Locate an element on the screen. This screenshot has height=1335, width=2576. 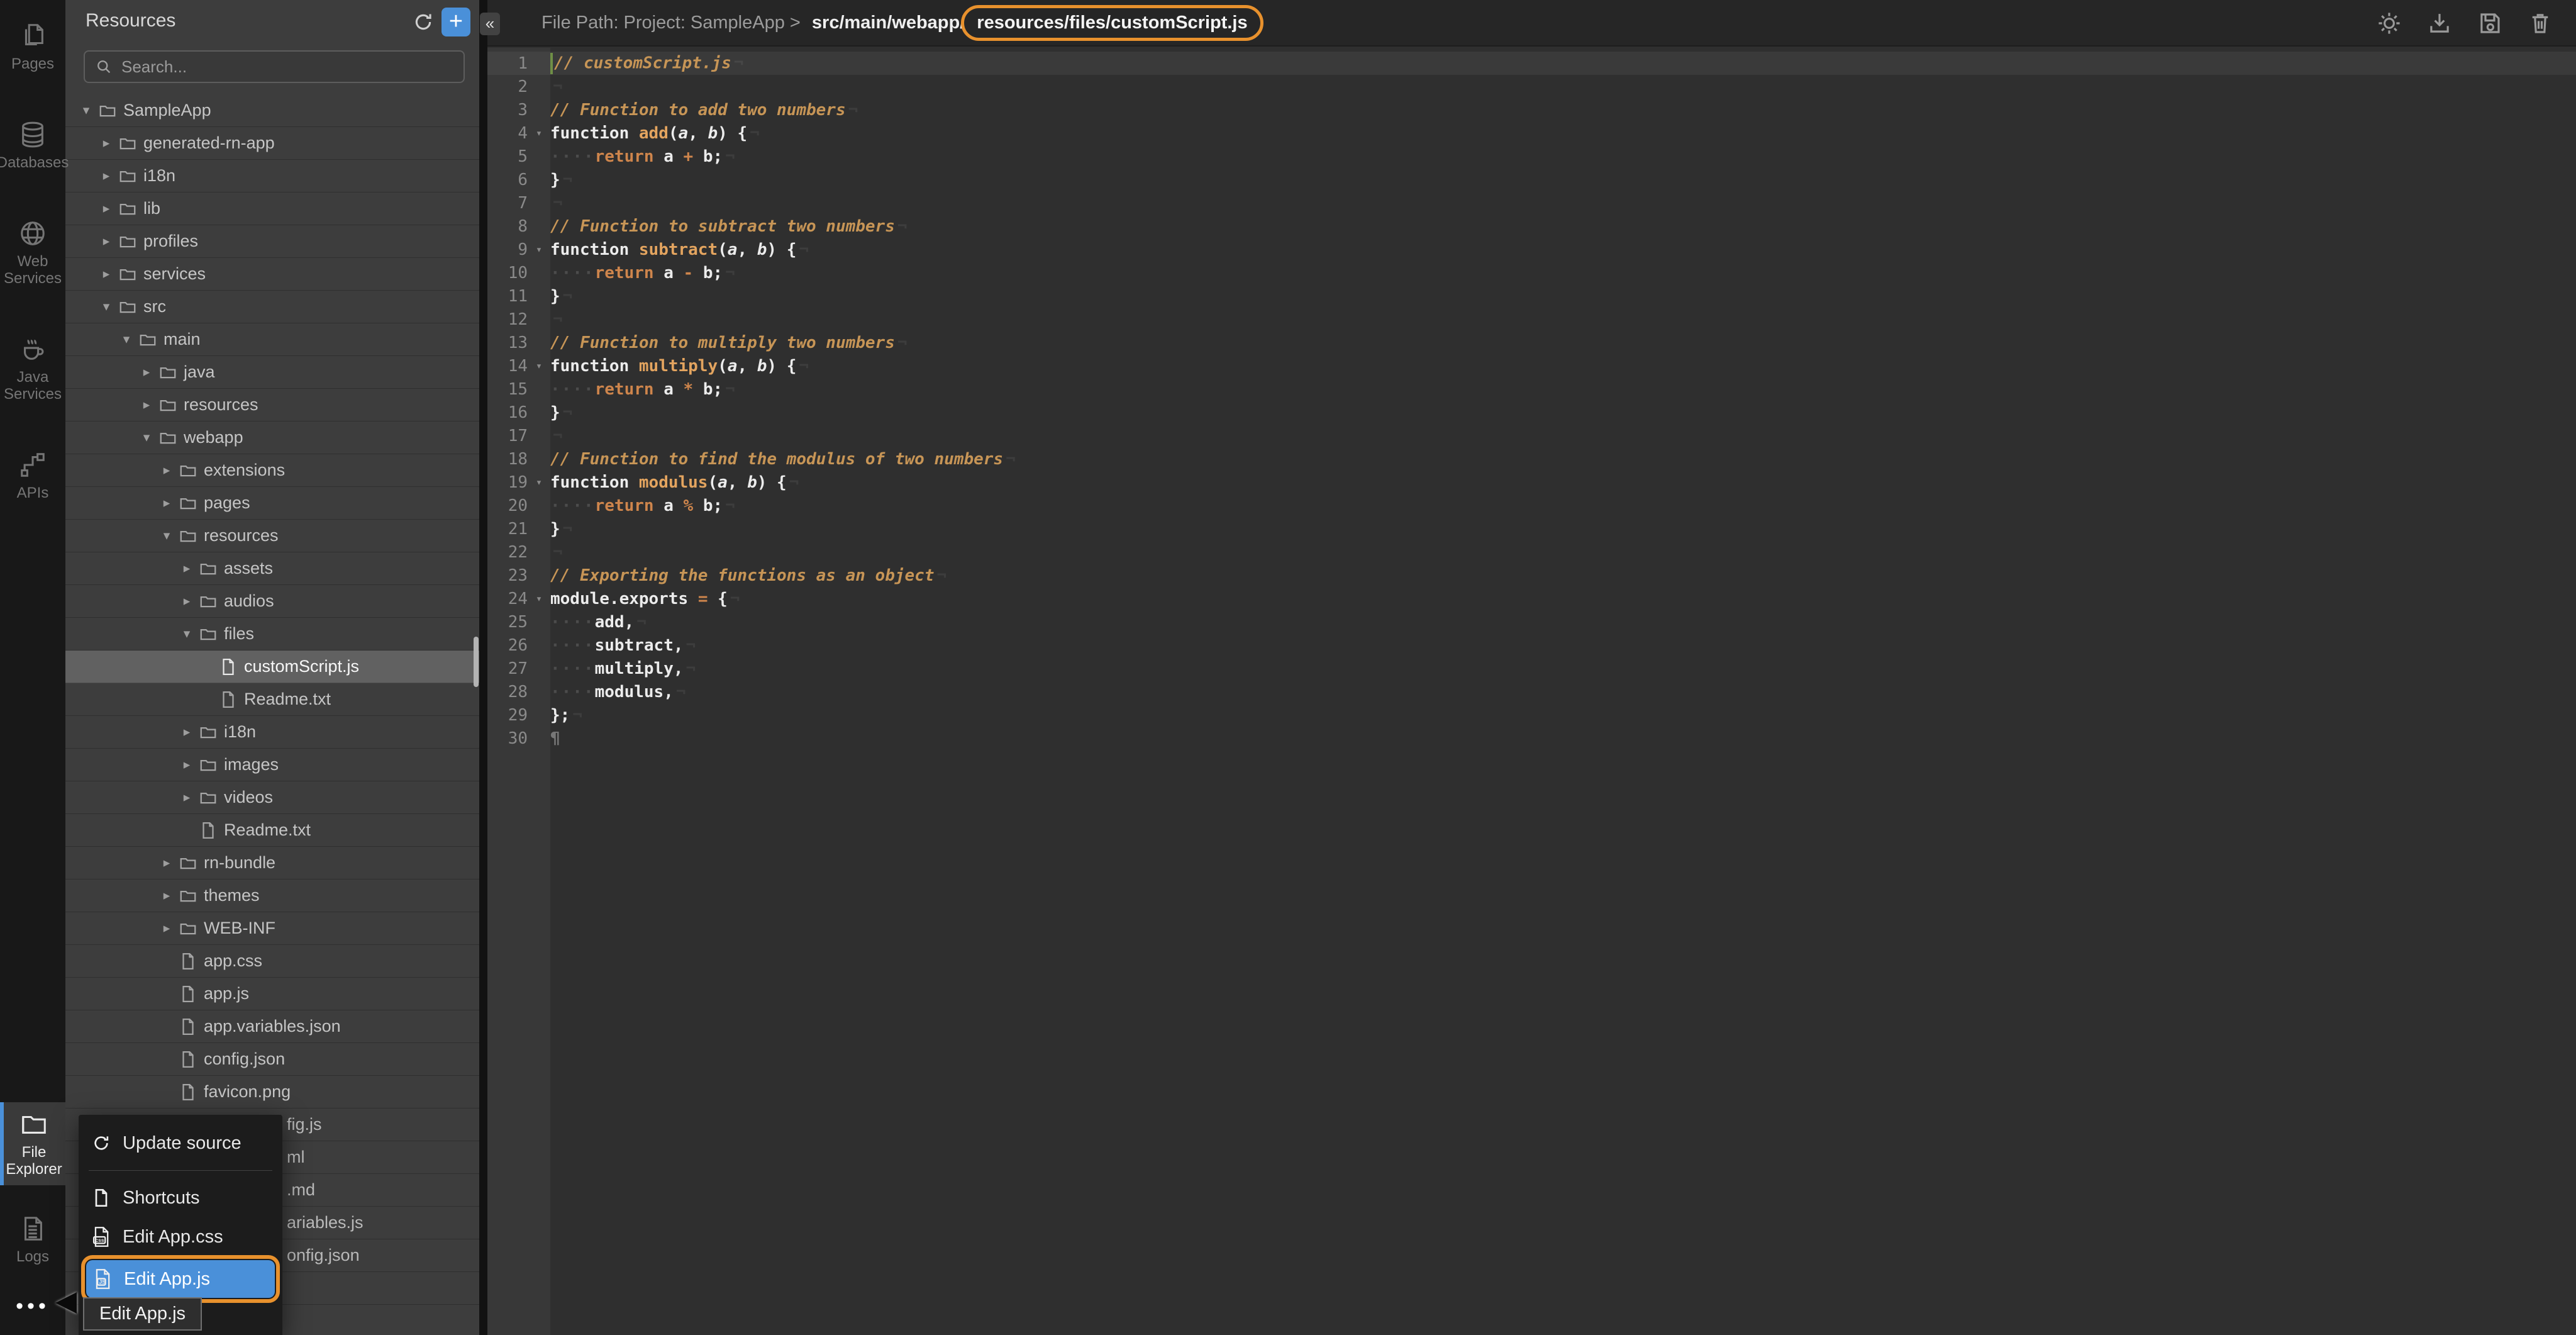
tree-item-services: ▸ services is located at coordinates (272, 274).